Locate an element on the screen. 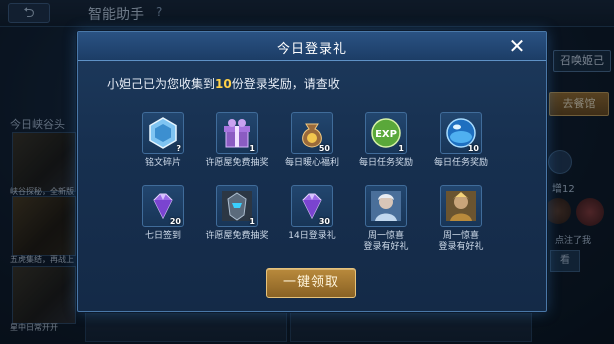  reward-slot: 50 is located at coordinates (312, 133).